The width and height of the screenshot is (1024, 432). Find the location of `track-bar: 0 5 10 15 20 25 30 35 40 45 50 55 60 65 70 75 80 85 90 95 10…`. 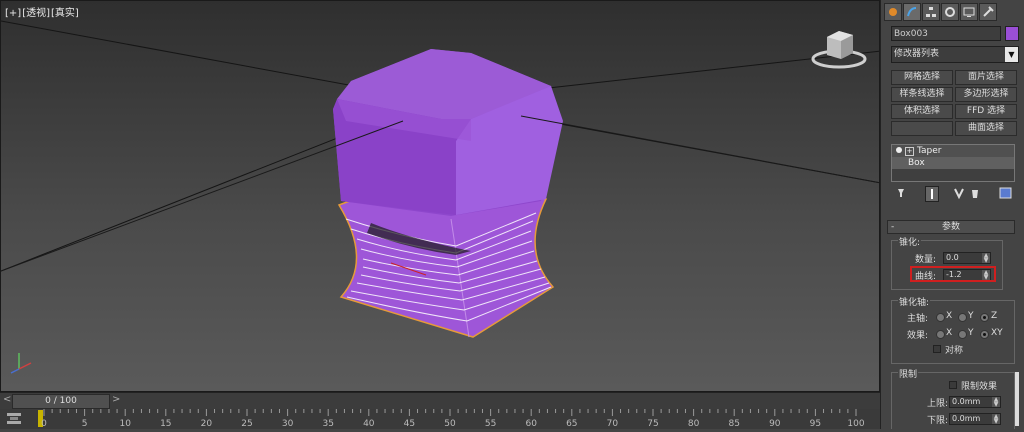

track-bar: 0 5 10 15 20 25 30 35 40 45 50 55 60 65 70 75 80 85 90 95 10… is located at coordinates (440, 419).